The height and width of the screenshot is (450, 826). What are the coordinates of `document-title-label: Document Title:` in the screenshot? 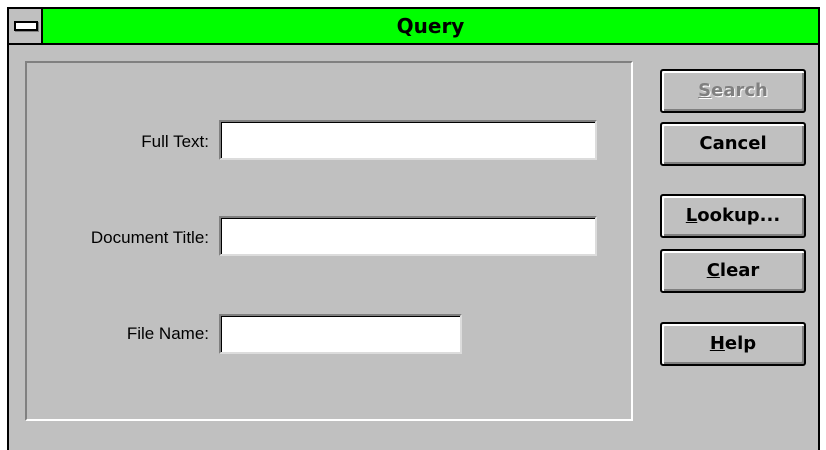 It's located at (149, 237).